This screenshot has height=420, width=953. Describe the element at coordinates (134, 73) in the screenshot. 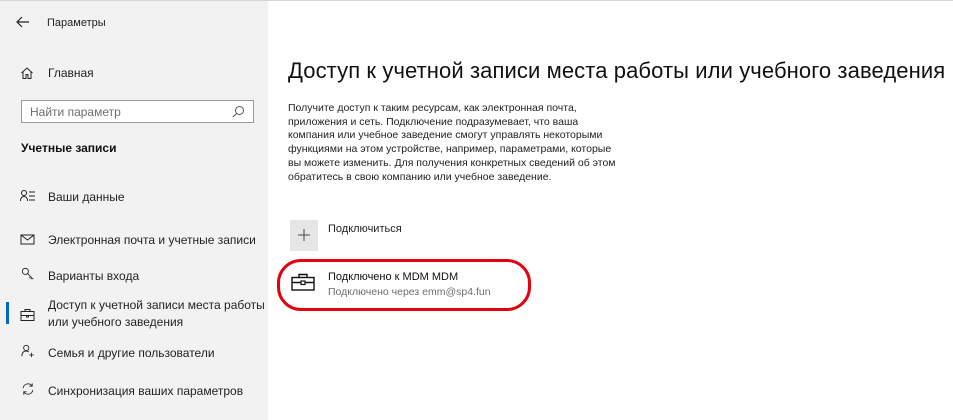

I see `sidebar-item-home: Главная` at that location.